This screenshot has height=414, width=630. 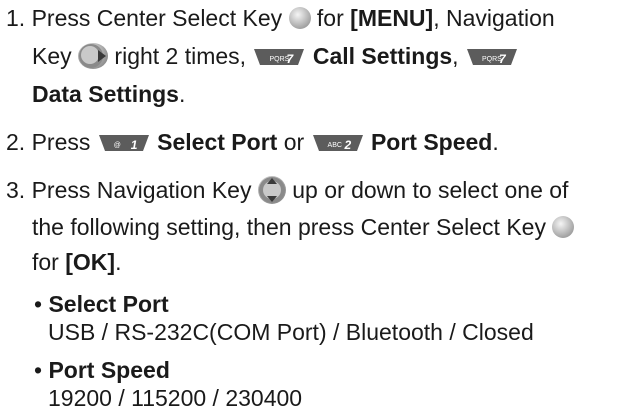 I want to click on step3-line3: for [OK]., so click(x=77, y=262).